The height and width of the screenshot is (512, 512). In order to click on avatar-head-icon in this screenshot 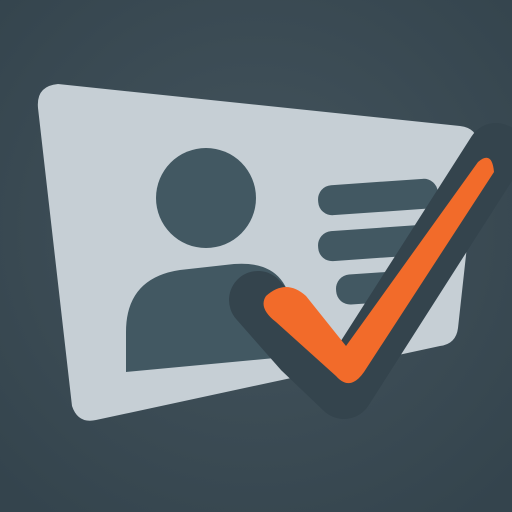, I will do `click(206, 198)`.